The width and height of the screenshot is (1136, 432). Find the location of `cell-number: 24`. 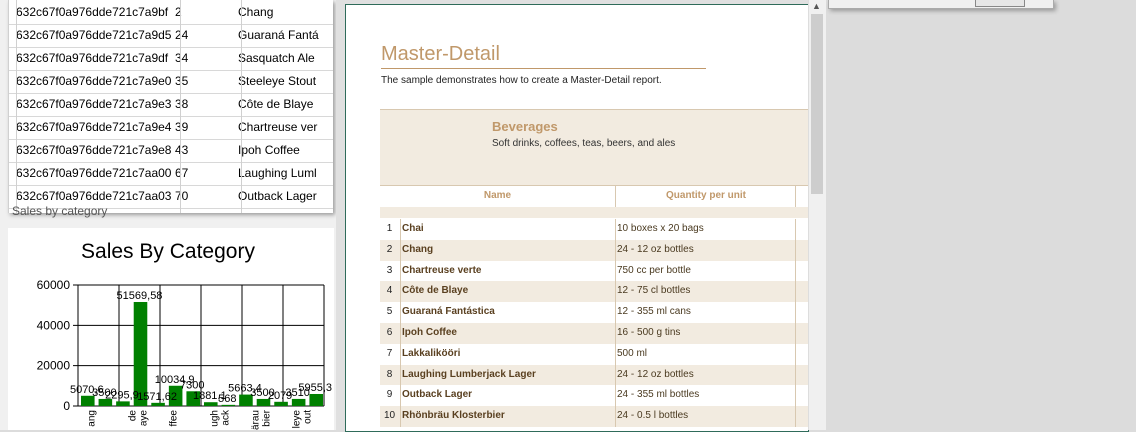

cell-number: 24 is located at coordinates (182, 35).